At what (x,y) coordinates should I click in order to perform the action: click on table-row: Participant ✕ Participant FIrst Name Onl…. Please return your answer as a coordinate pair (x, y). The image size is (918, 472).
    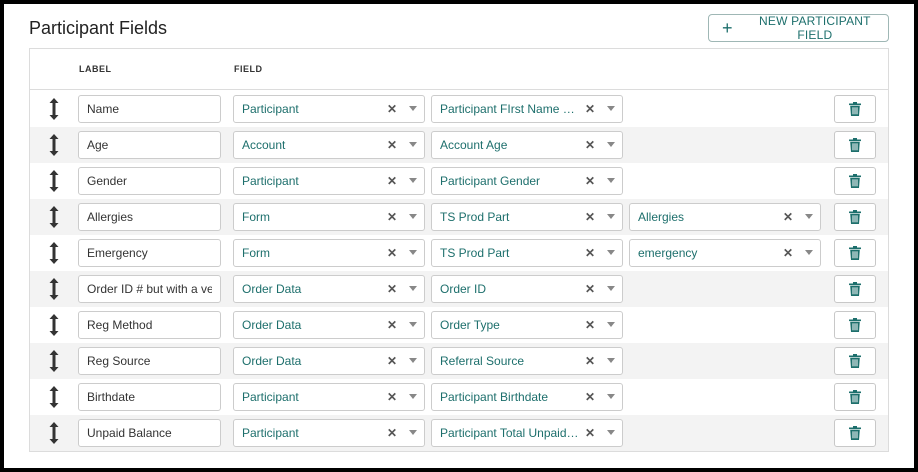
    Looking at the image, I should click on (459, 109).